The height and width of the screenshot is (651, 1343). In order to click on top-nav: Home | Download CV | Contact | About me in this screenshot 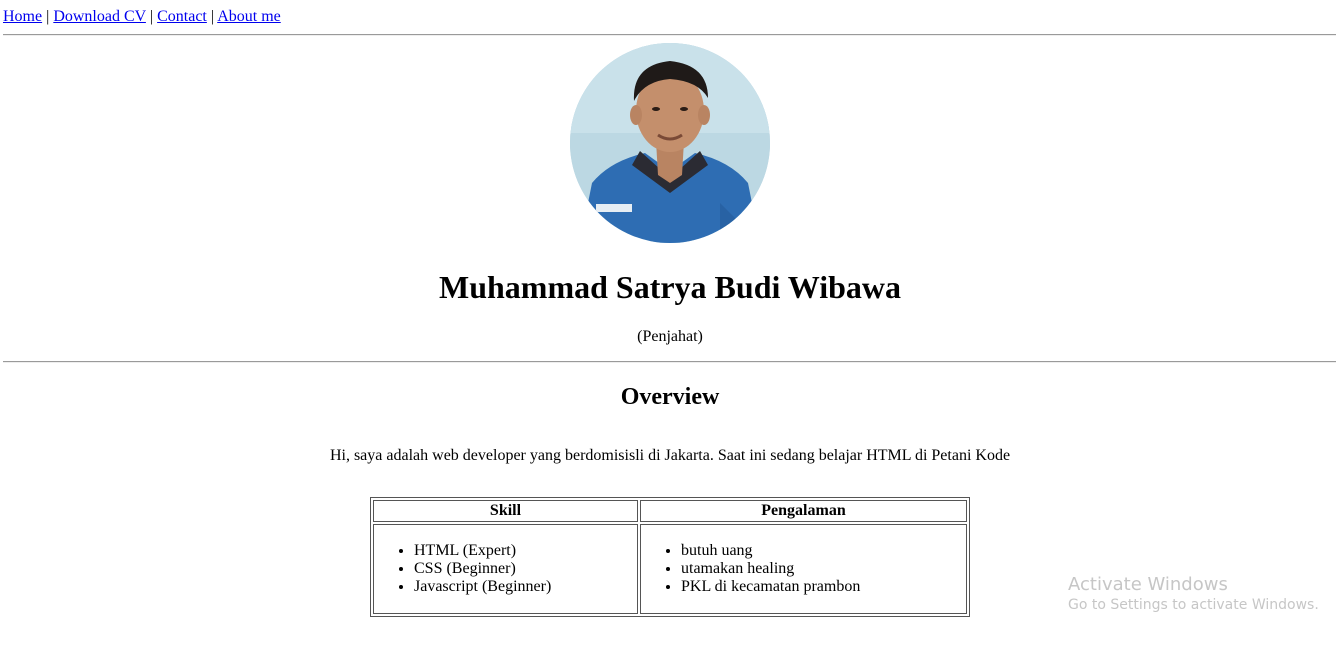, I will do `click(142, 17)`.